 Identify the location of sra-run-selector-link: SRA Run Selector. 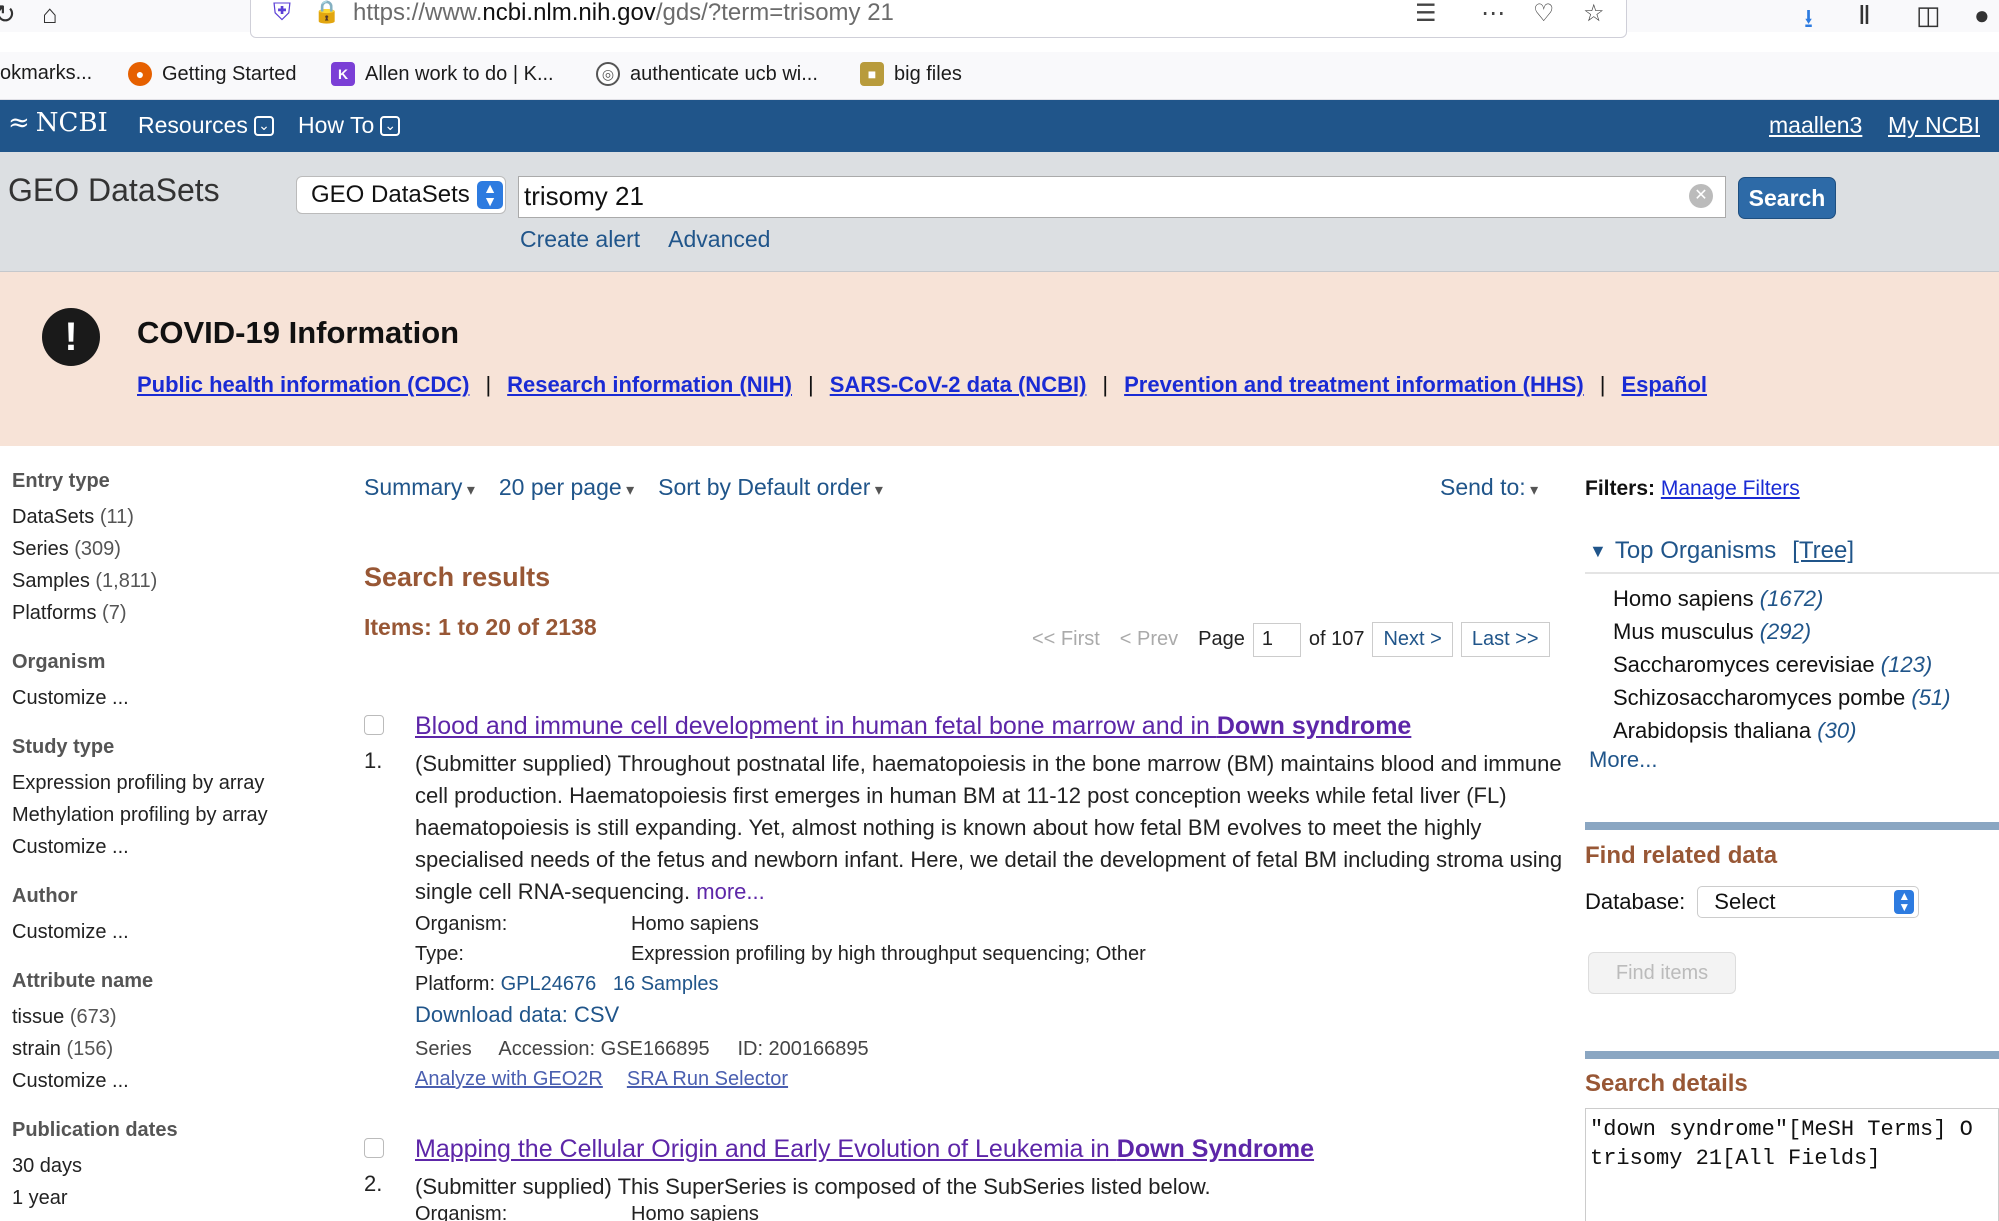
(707, 1079).